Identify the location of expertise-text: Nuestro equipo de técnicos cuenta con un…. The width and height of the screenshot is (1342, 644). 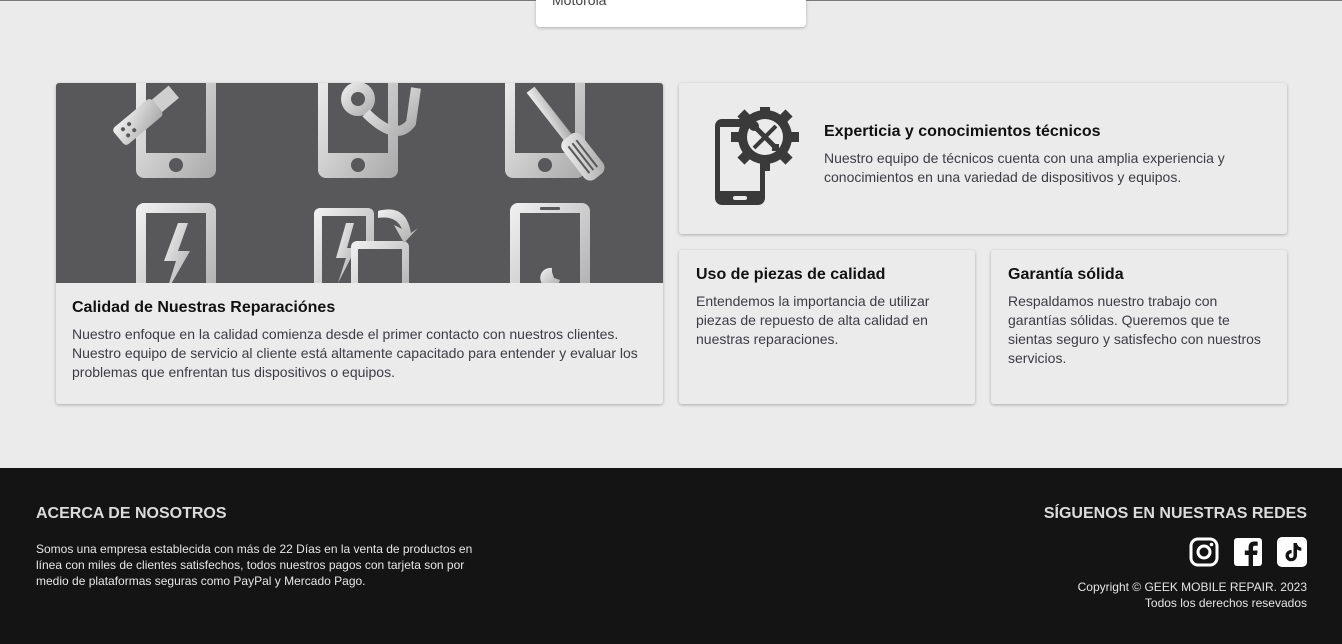
(1024, 167).